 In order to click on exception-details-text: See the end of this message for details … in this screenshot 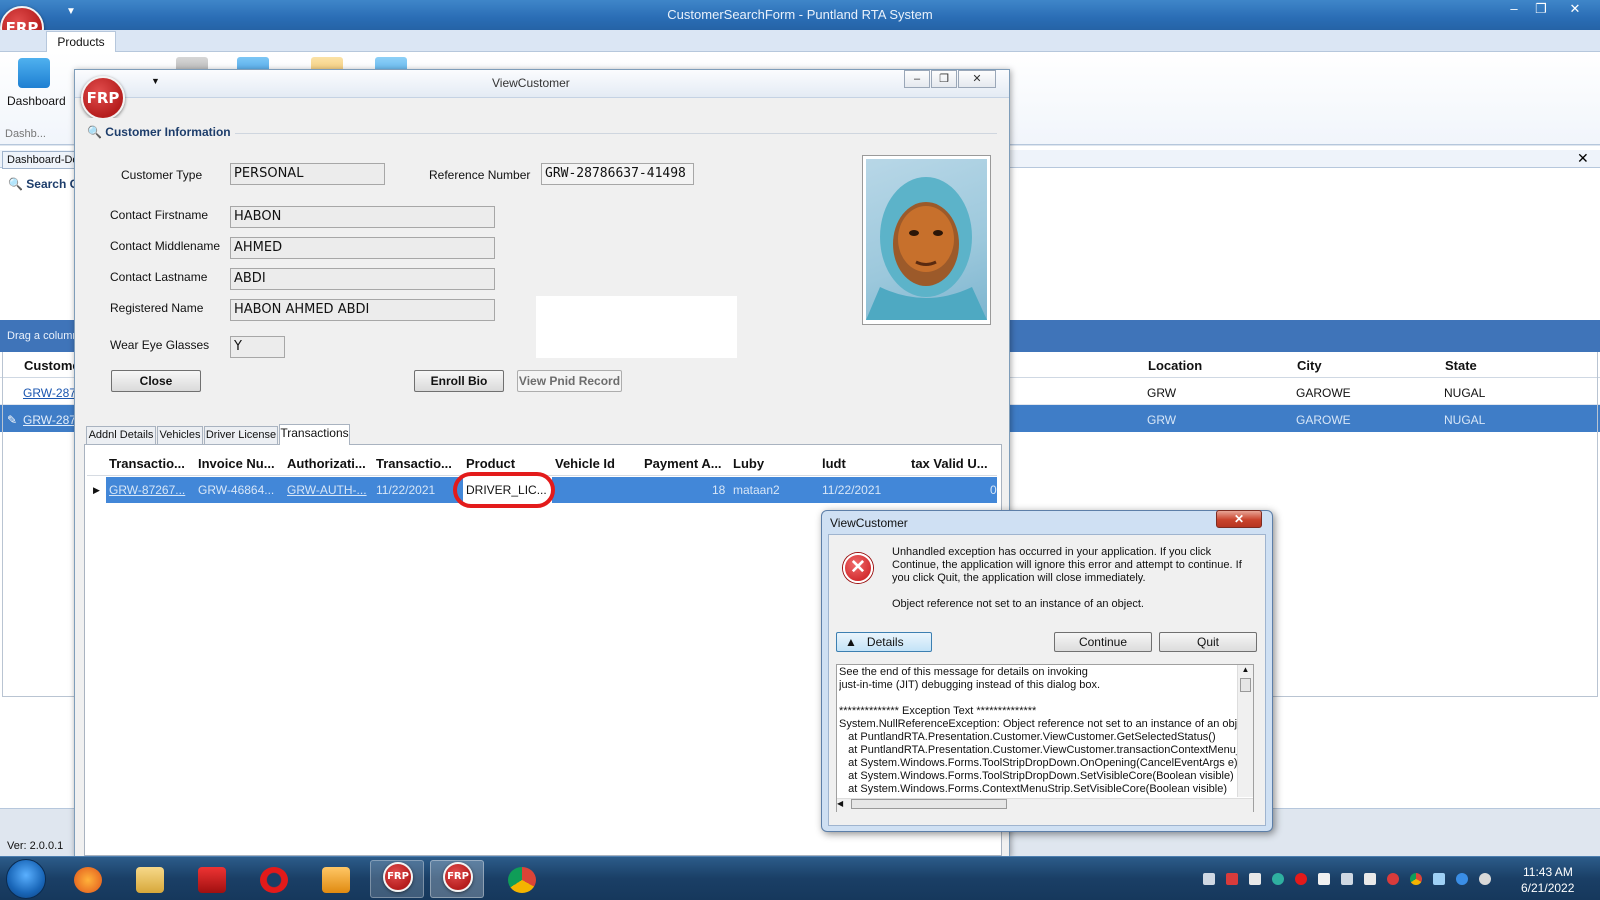, I will do `click(1038, 730)`.